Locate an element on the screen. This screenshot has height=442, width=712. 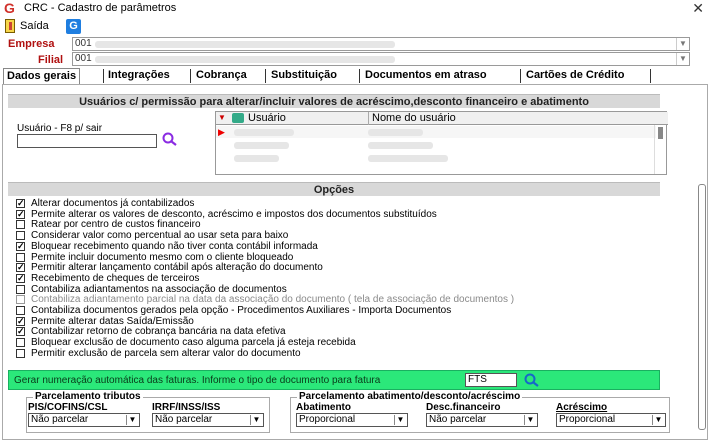
tab-dados-gerais: Dados gerais is located at coordinates (42, 76).